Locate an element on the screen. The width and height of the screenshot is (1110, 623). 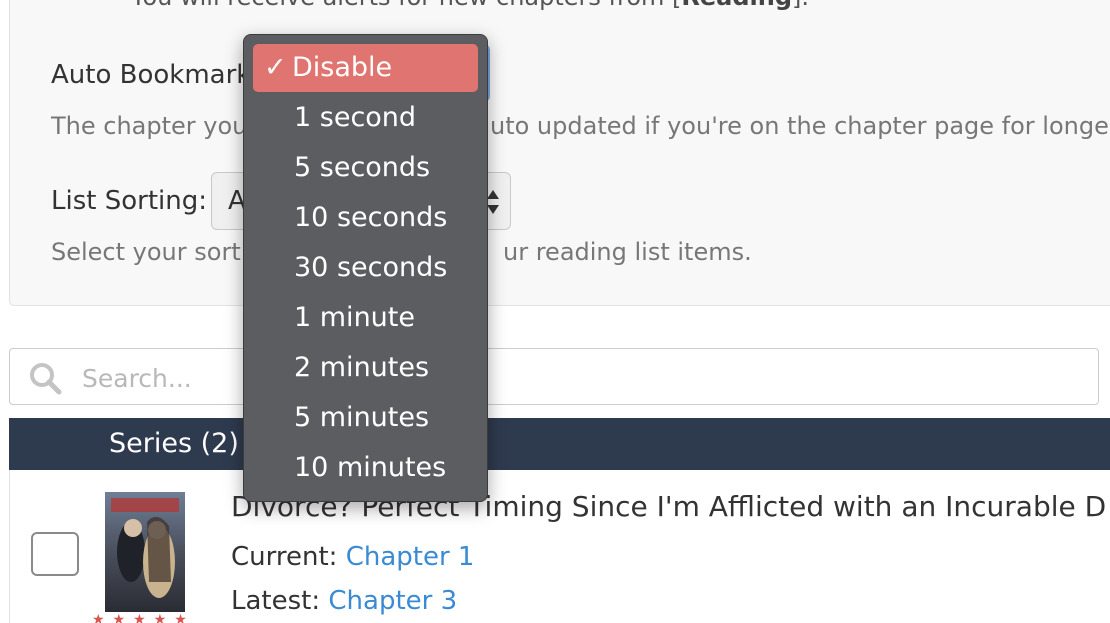
rating-stars: ★★★★★ is located at coordinates (143, 617).